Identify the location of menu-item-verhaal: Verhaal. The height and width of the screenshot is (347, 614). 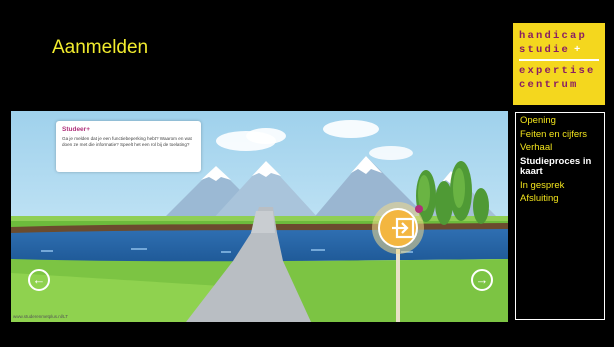
(560, 148).